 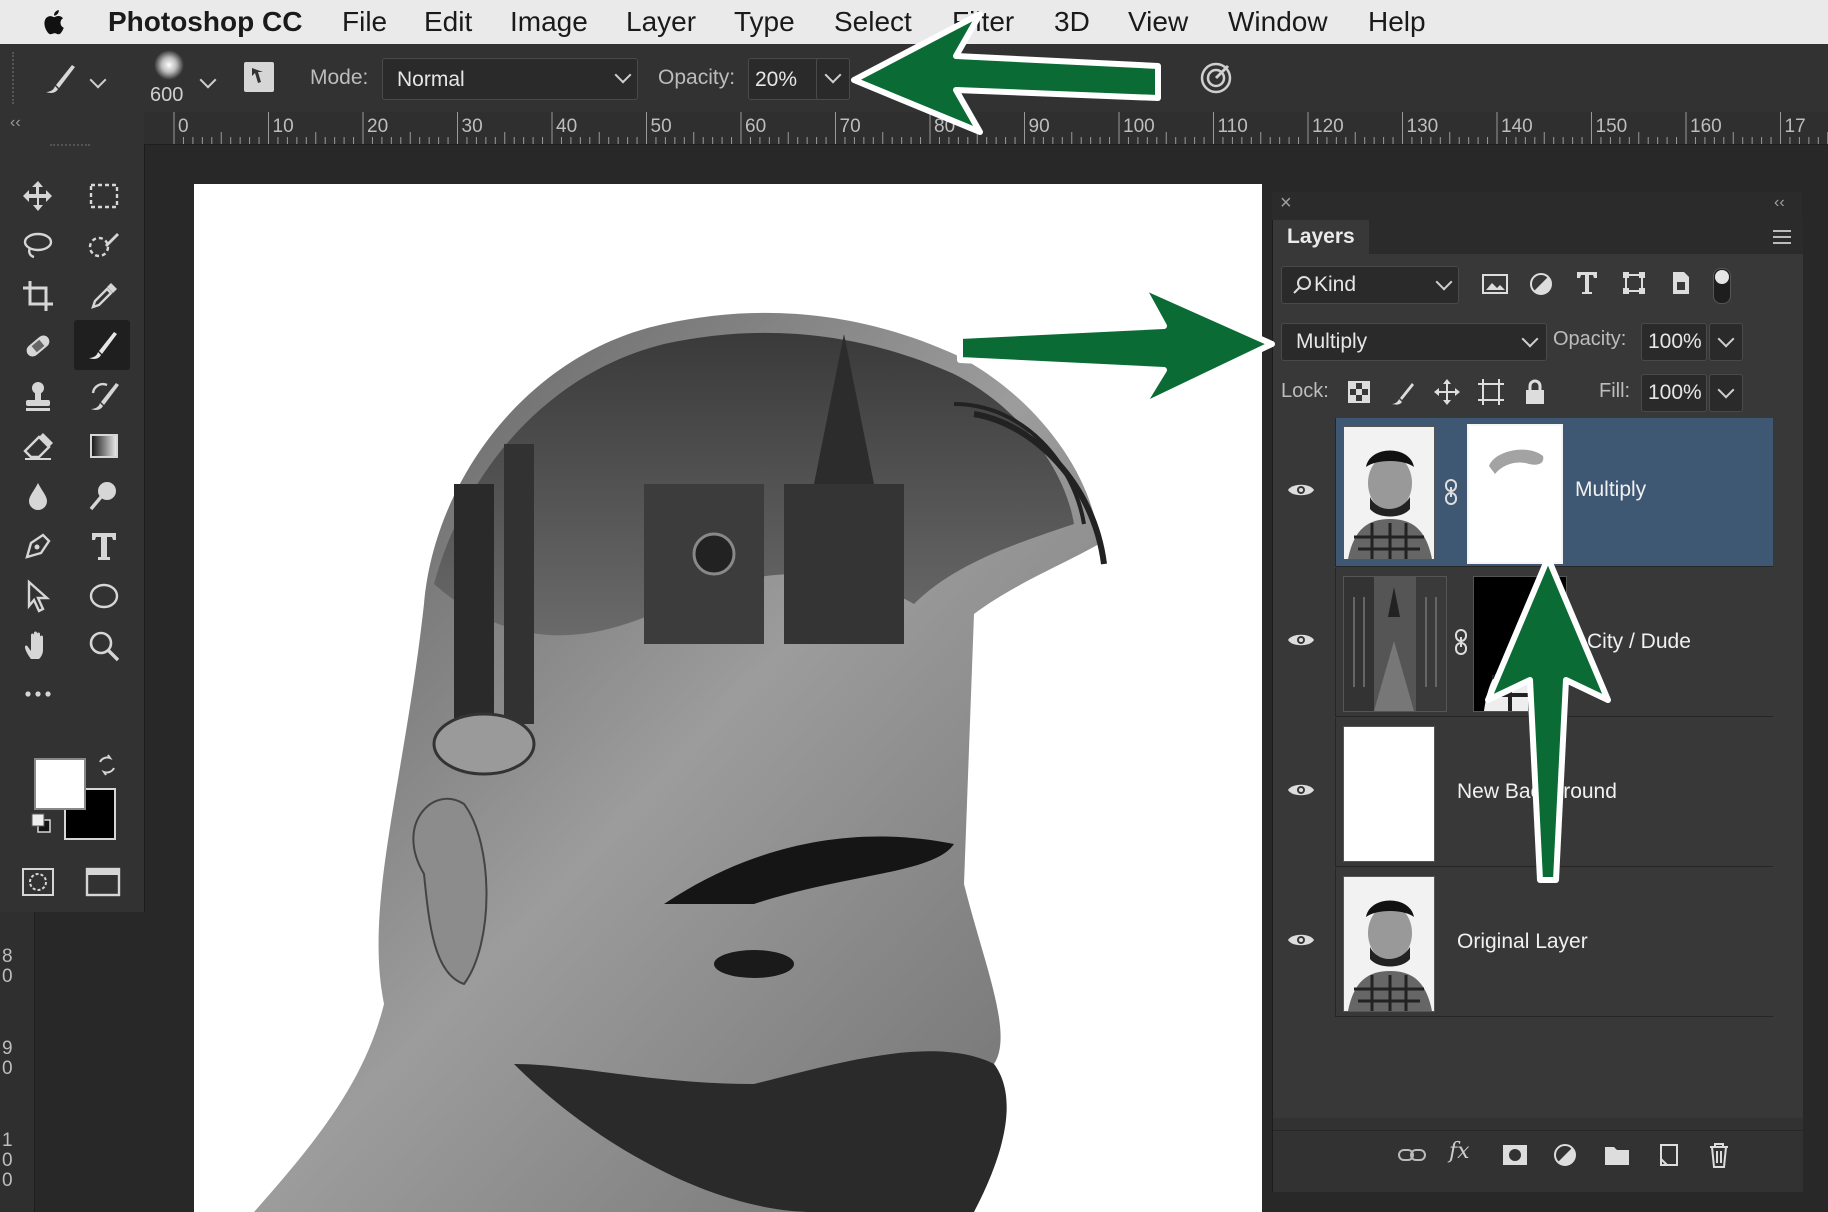 What do you see at coordinates (1072, 22) in the screenshot?
I see `menu-3d: 3D` at bounding box center [1072, 22].